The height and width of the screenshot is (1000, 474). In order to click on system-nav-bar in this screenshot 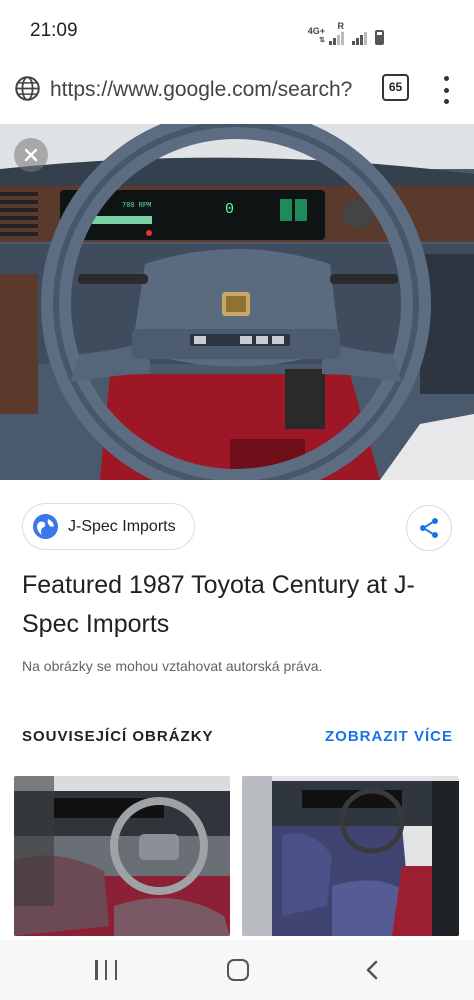, I will do `click(237, 970)`.